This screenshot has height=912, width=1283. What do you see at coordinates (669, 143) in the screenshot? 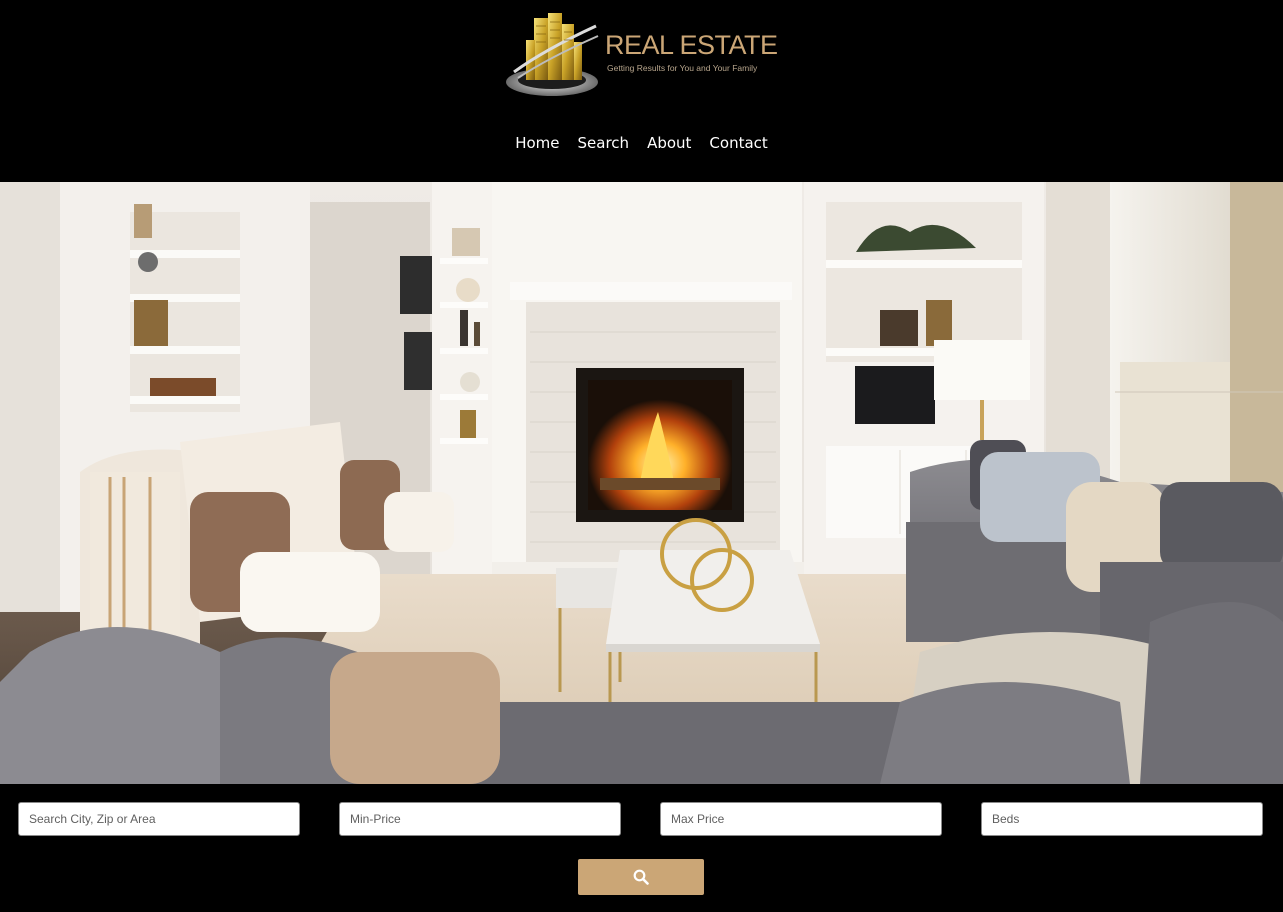
I see `nav-item-about: About` at bounding box center [669, 143].